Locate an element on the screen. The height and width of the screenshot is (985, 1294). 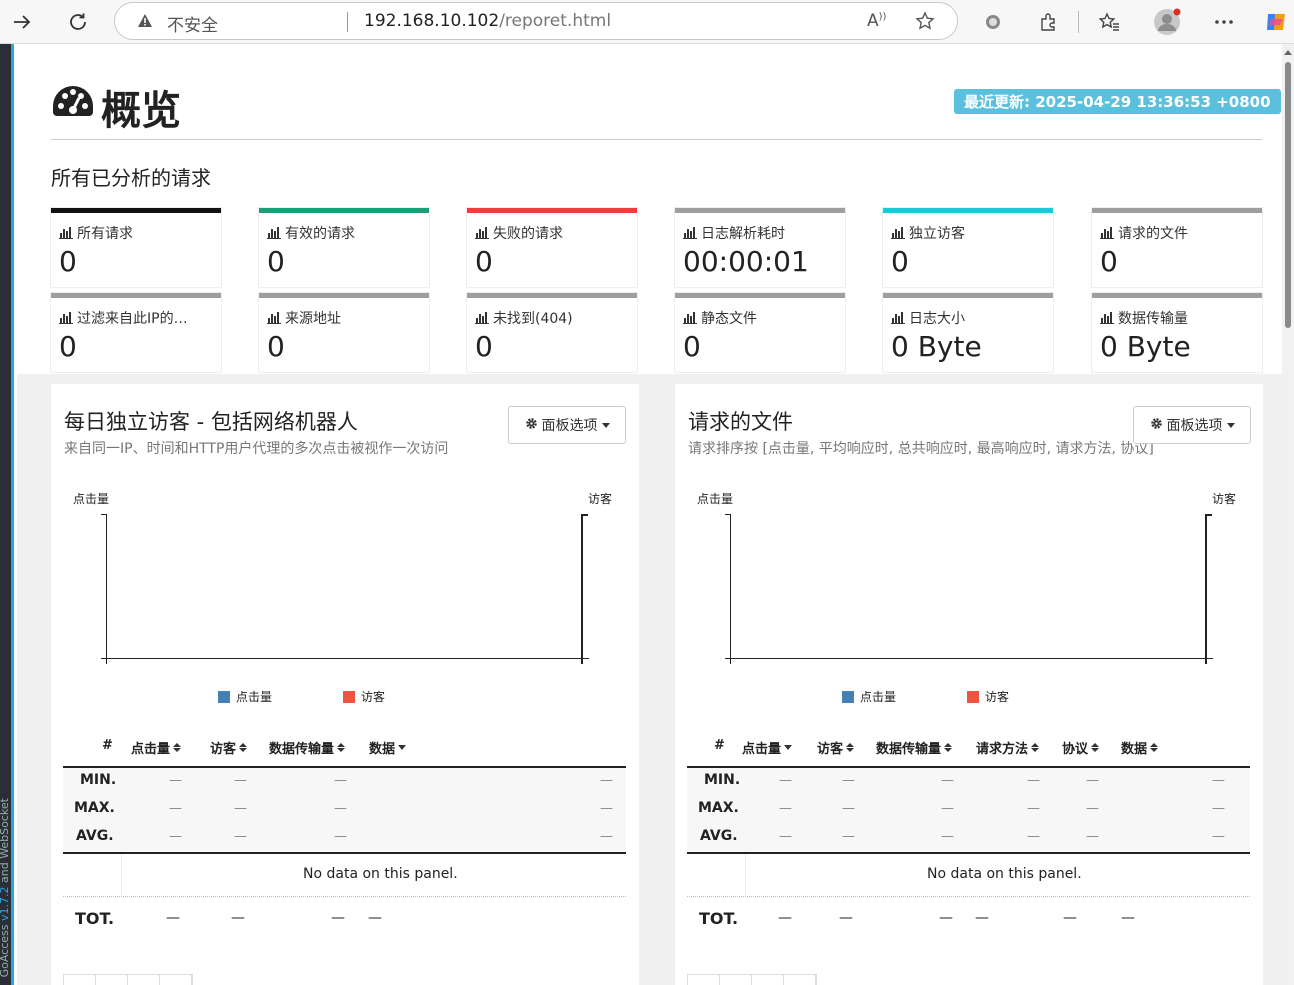
sort-icon is located at coordinates (850, 747).